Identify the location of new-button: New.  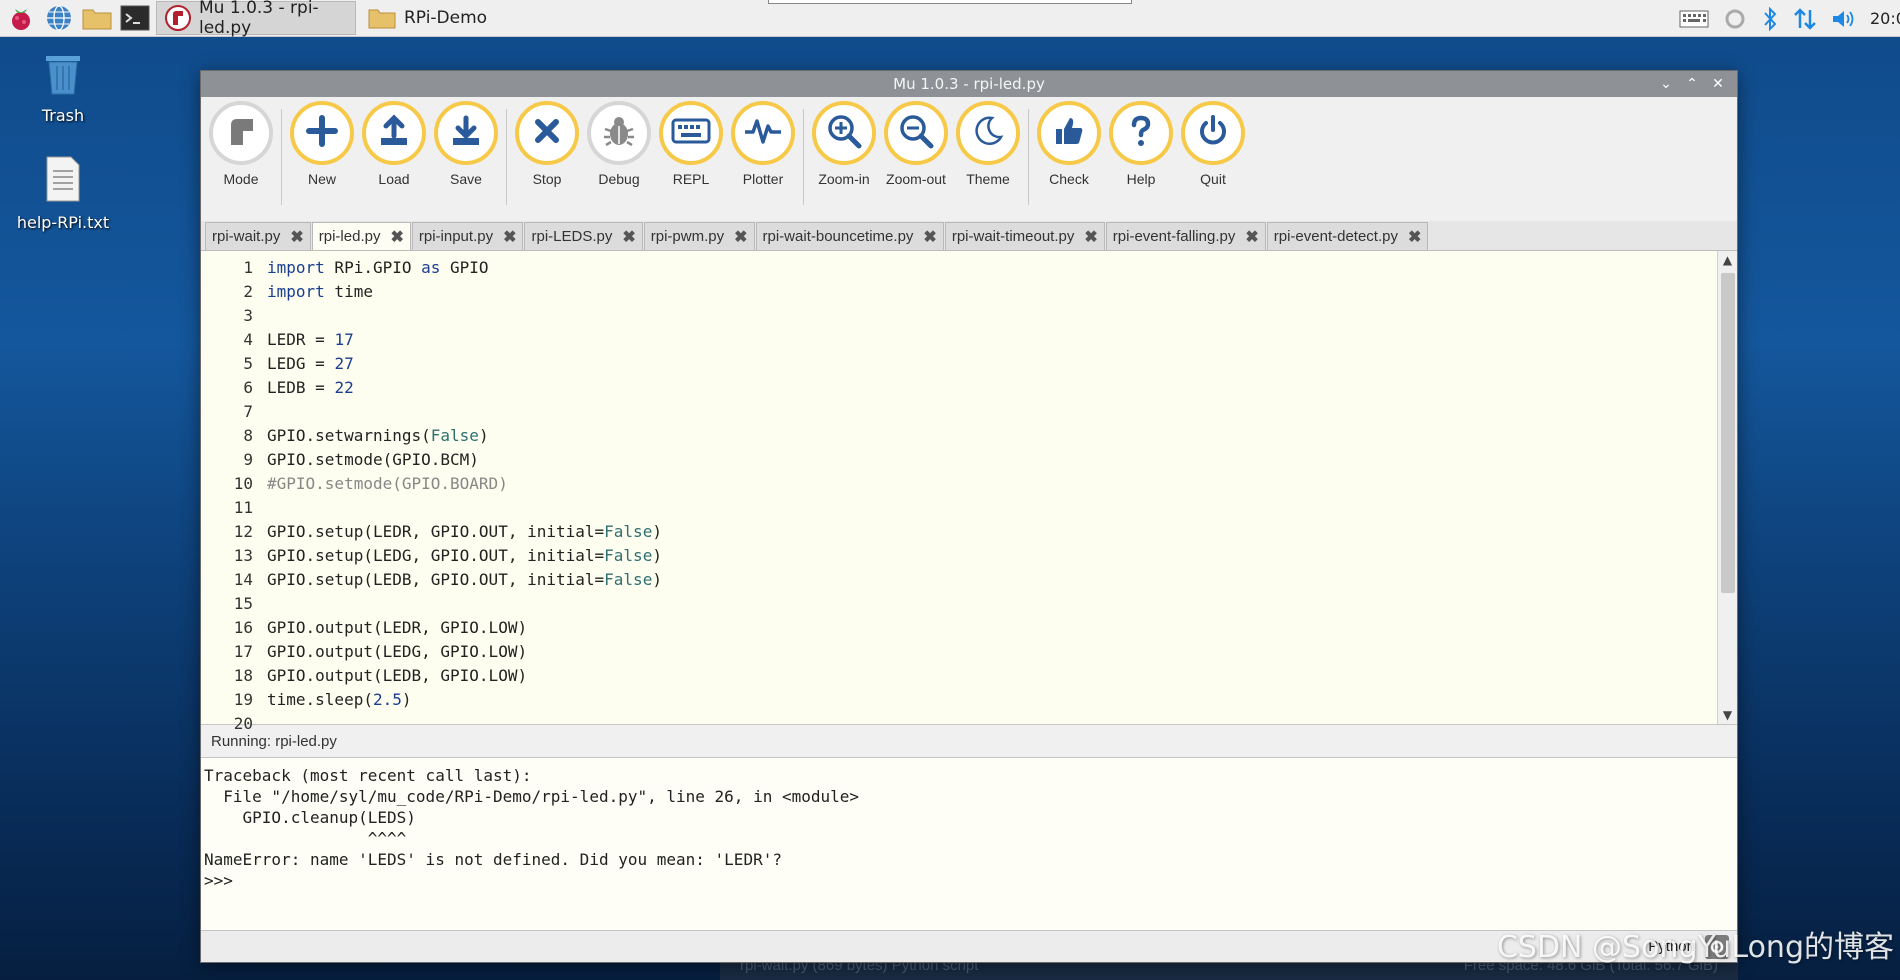
(322, 144).